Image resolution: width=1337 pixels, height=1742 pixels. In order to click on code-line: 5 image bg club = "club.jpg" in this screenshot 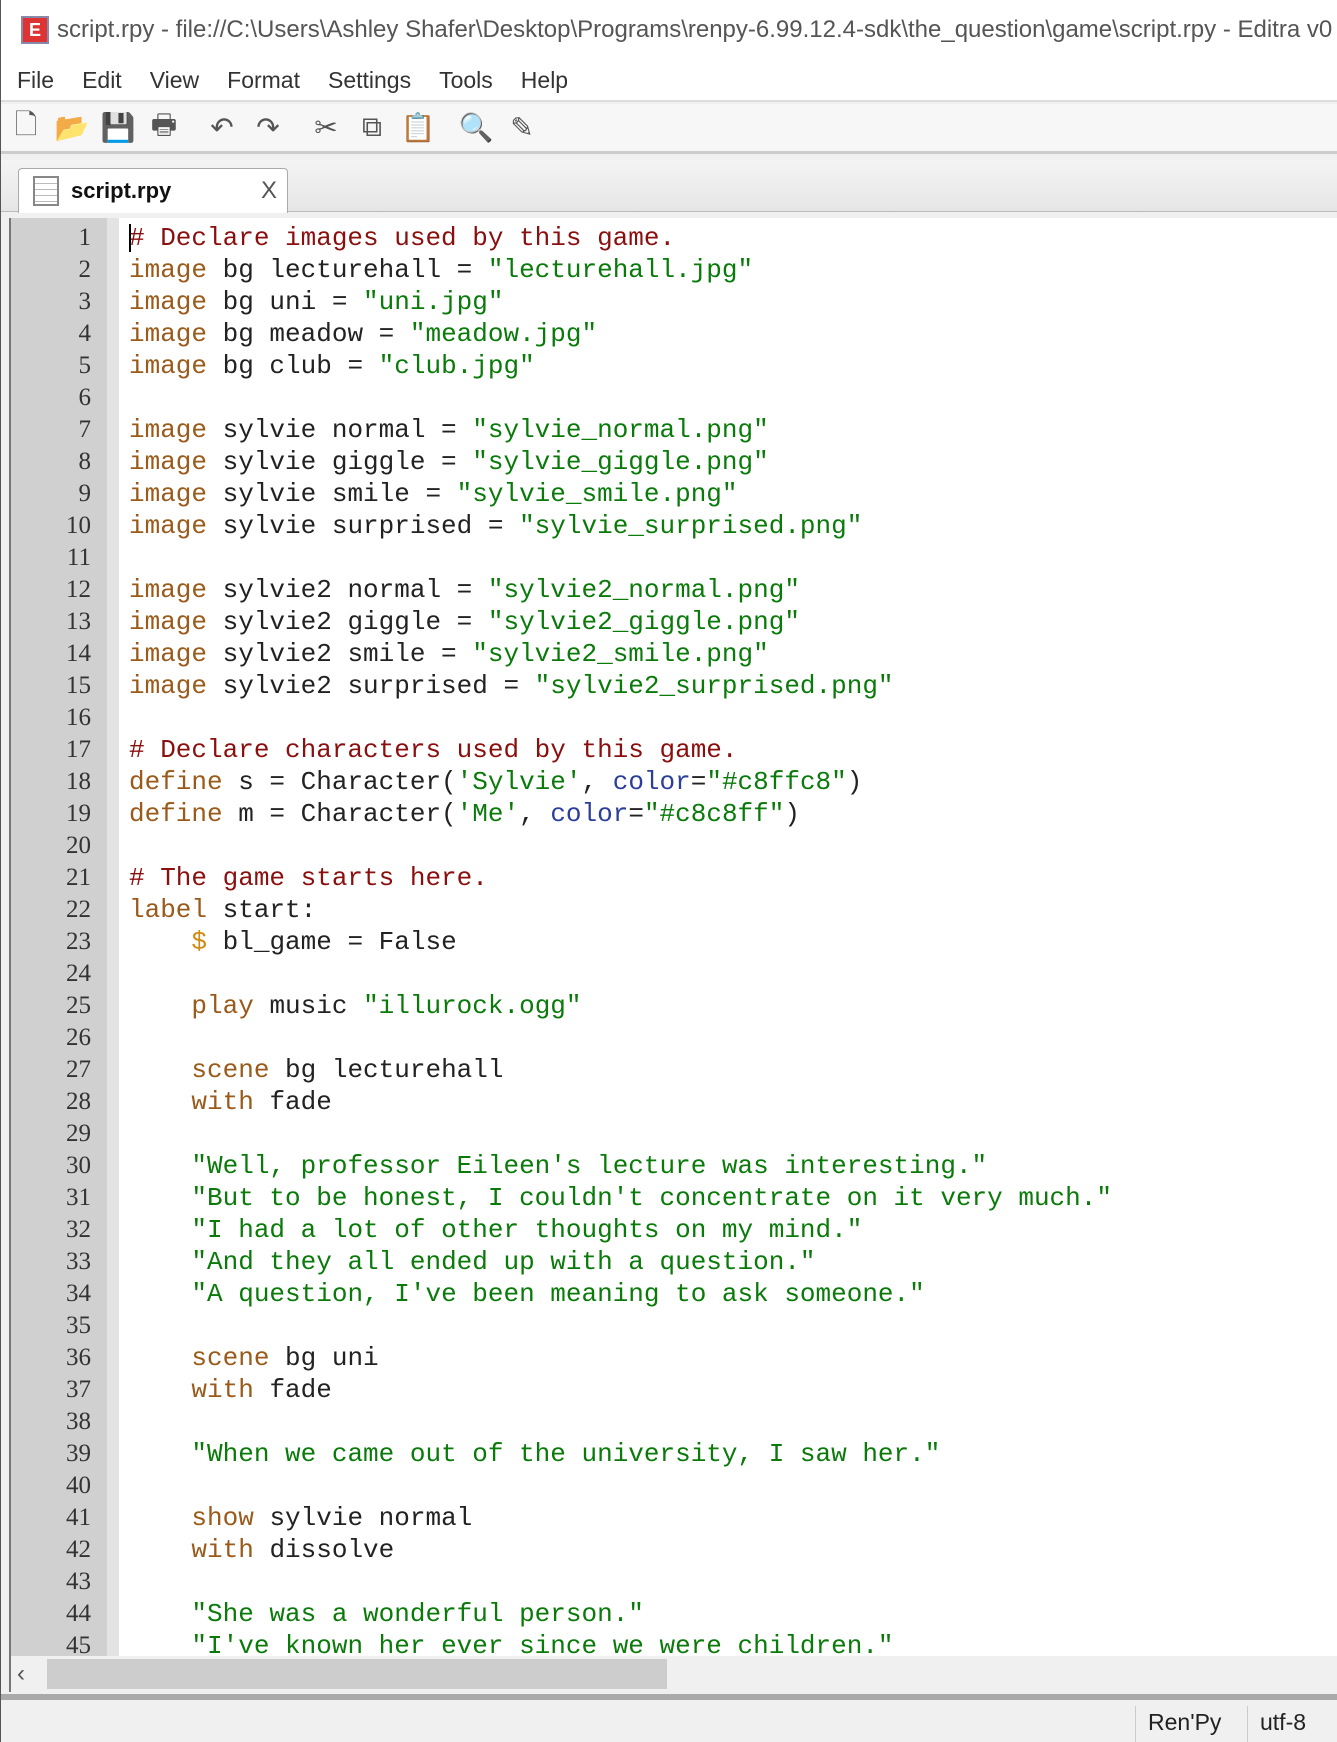, I will do `click(273, 366)`.